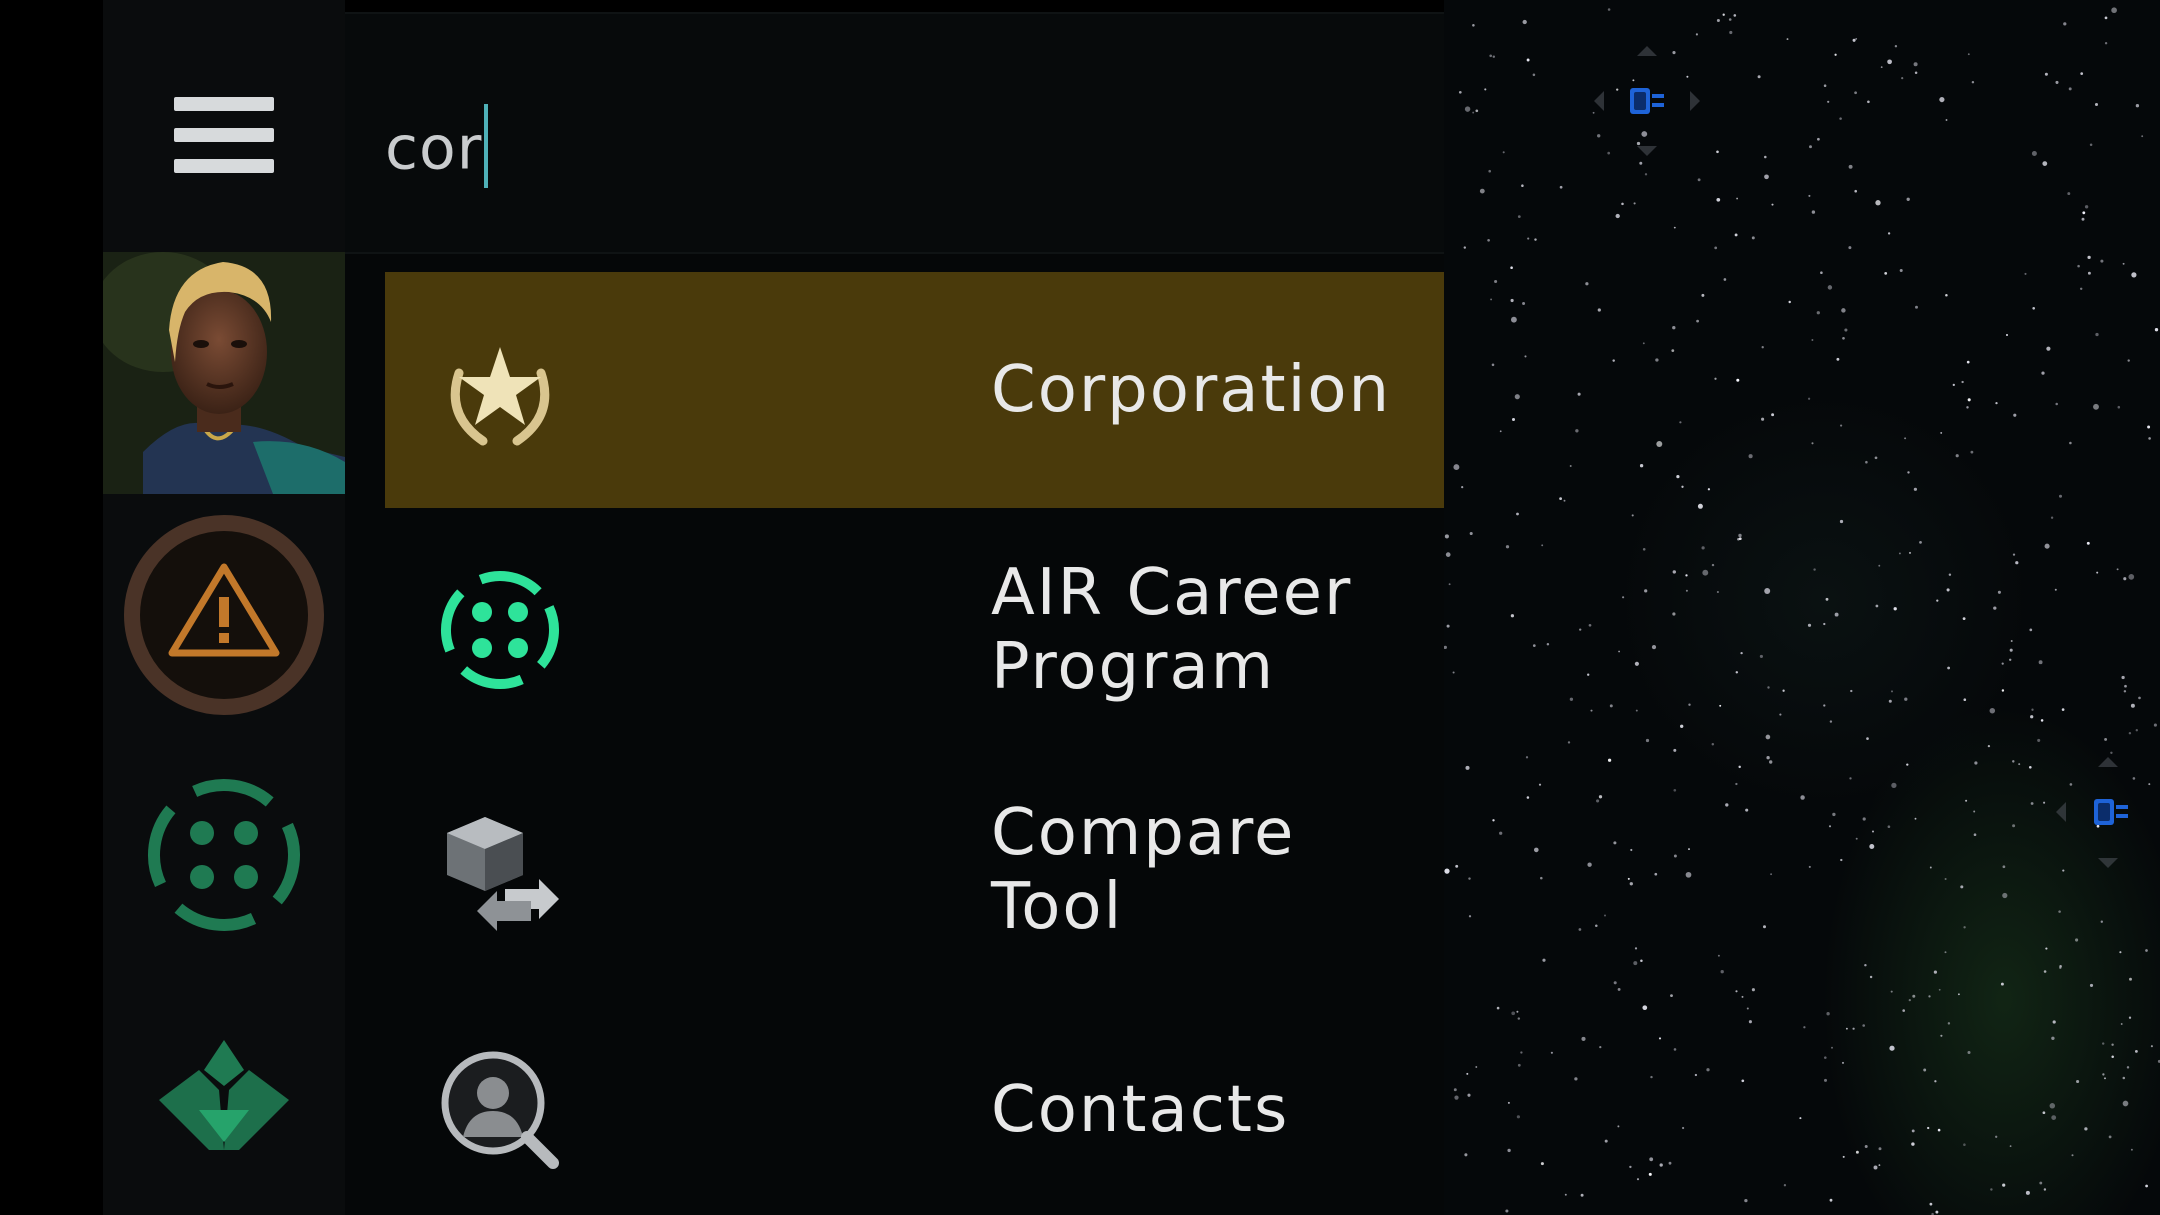 Image resolution: width=2160 pixels, height=1215 pixels. I want to click on avatar, so click(224, 373).